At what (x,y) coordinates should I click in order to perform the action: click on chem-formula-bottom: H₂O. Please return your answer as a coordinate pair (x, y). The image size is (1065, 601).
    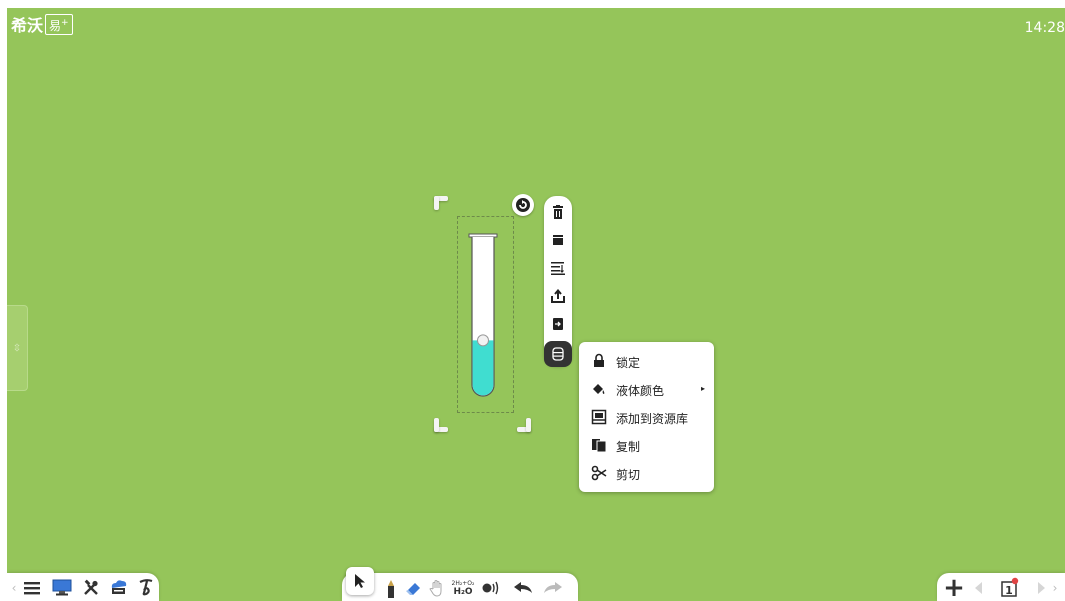
    Looking at the image, I should click on (463, 592).